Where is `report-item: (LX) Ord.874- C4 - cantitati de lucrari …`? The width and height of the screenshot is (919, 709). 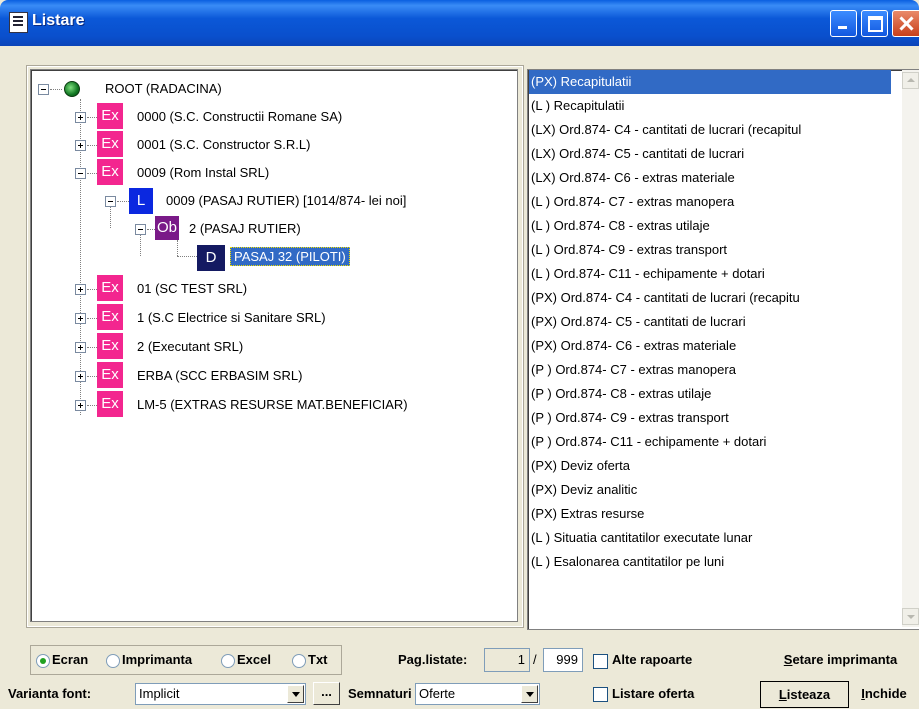 report-item: (LX) Ord.874- C4 - cantitati de lucrari … is located at coordinates (666, 130).